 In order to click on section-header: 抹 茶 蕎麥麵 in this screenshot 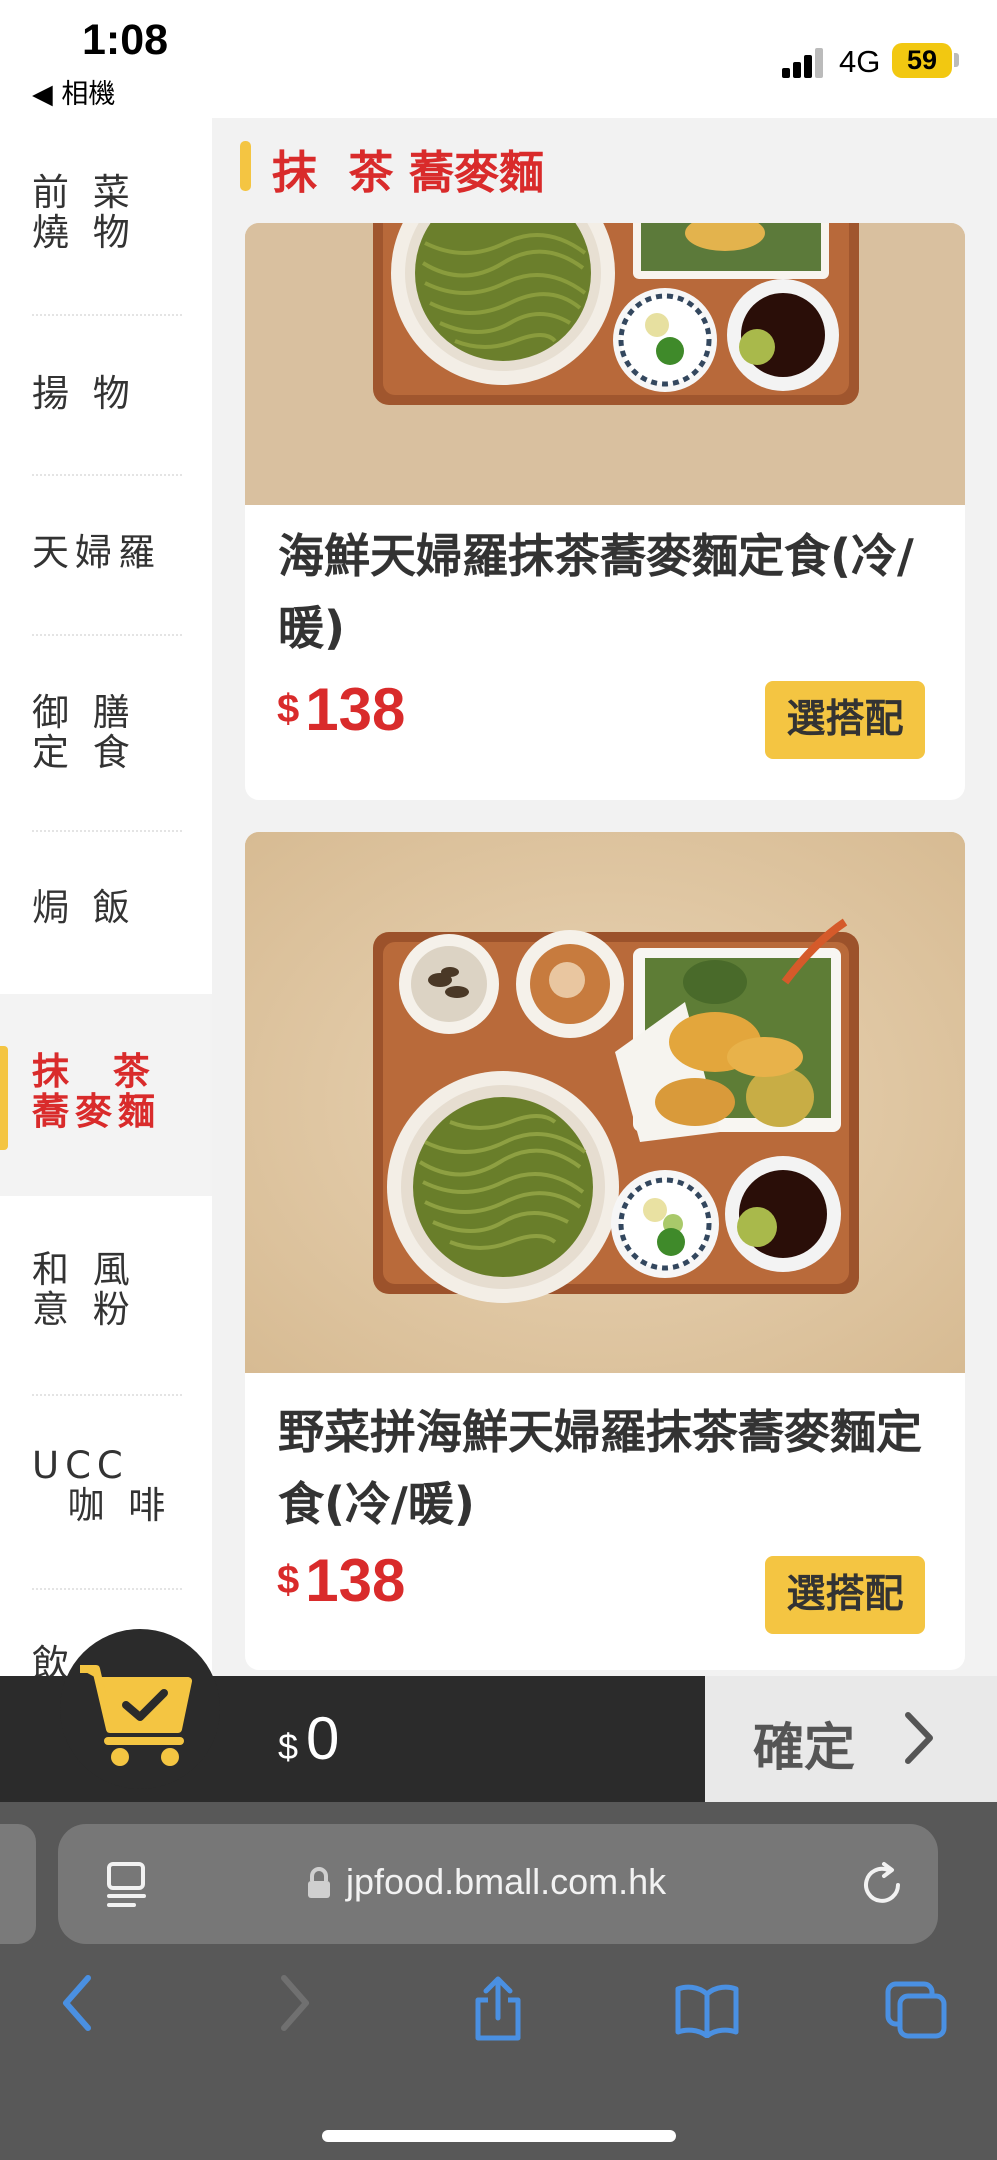, I will do `click(604, 170)`.